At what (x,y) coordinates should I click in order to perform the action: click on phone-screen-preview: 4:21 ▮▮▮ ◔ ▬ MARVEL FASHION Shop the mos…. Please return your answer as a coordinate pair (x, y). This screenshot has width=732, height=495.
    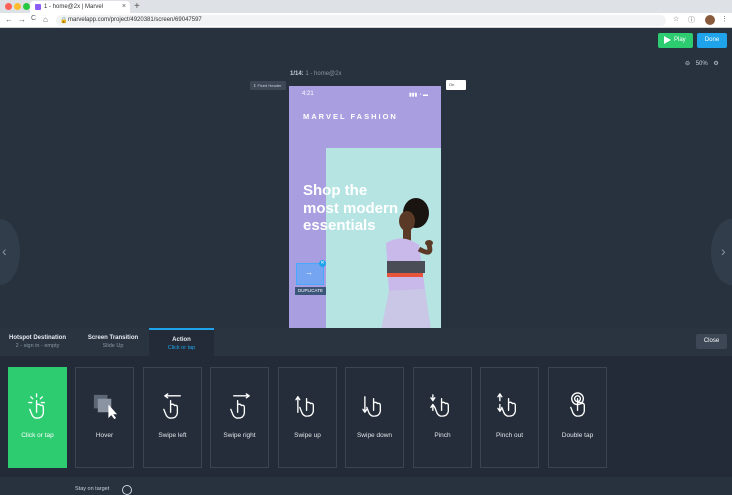
    Looking at the image, I should click on (365, 208).